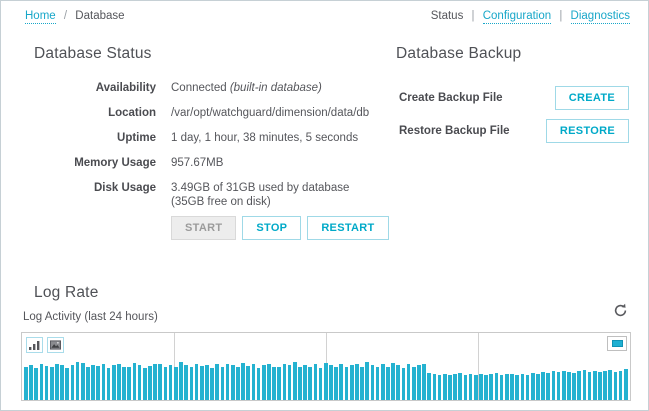  What do you see at coordinates (326, 373) in the screenshot?
I see `log-bars` at bounding box center [326, 373].